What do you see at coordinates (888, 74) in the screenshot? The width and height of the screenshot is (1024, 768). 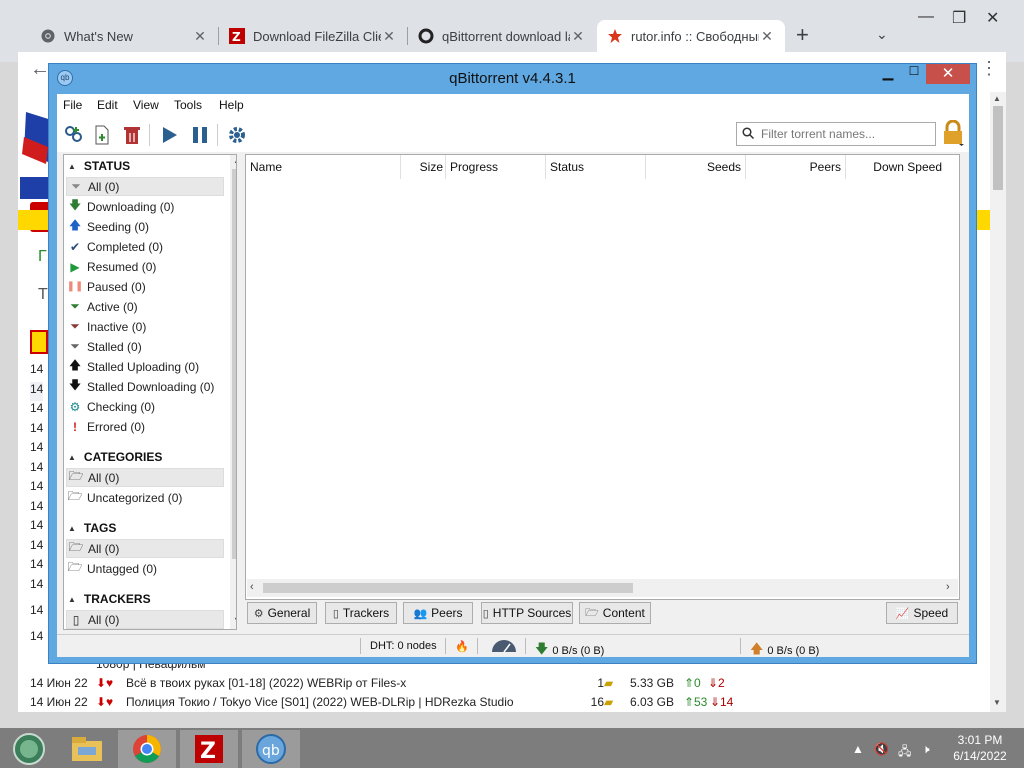 I see `minimize-button: ▁` at bounding box center [888, 74].